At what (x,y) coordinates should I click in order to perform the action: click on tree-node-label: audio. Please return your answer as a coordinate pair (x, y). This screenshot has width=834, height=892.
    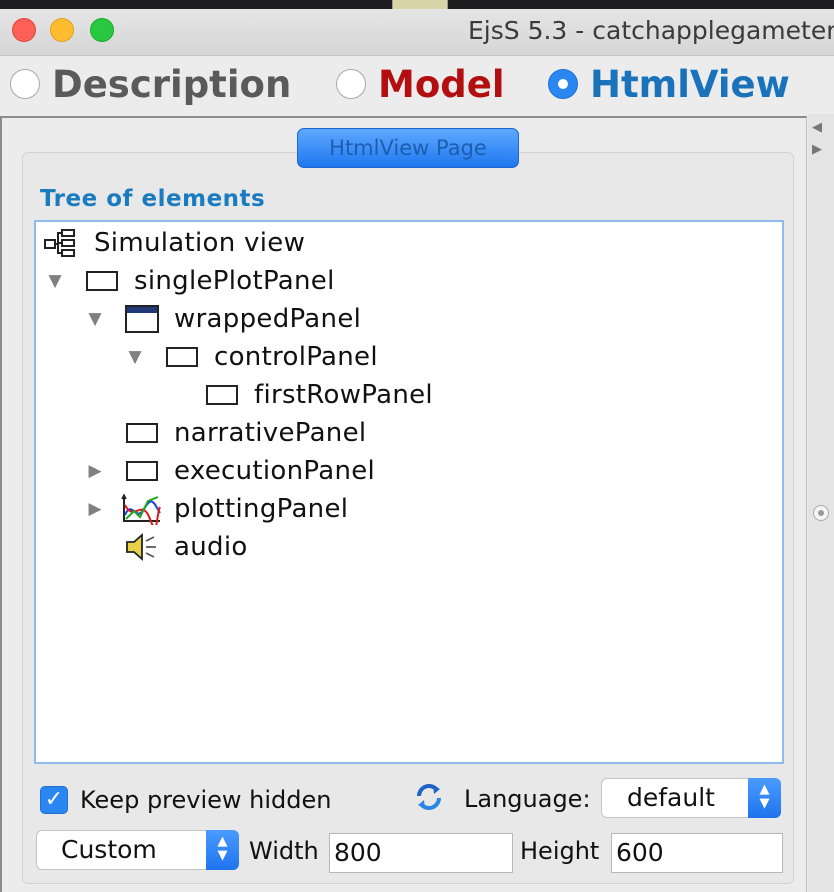
    Looking at the image, I should click on (211, 547).